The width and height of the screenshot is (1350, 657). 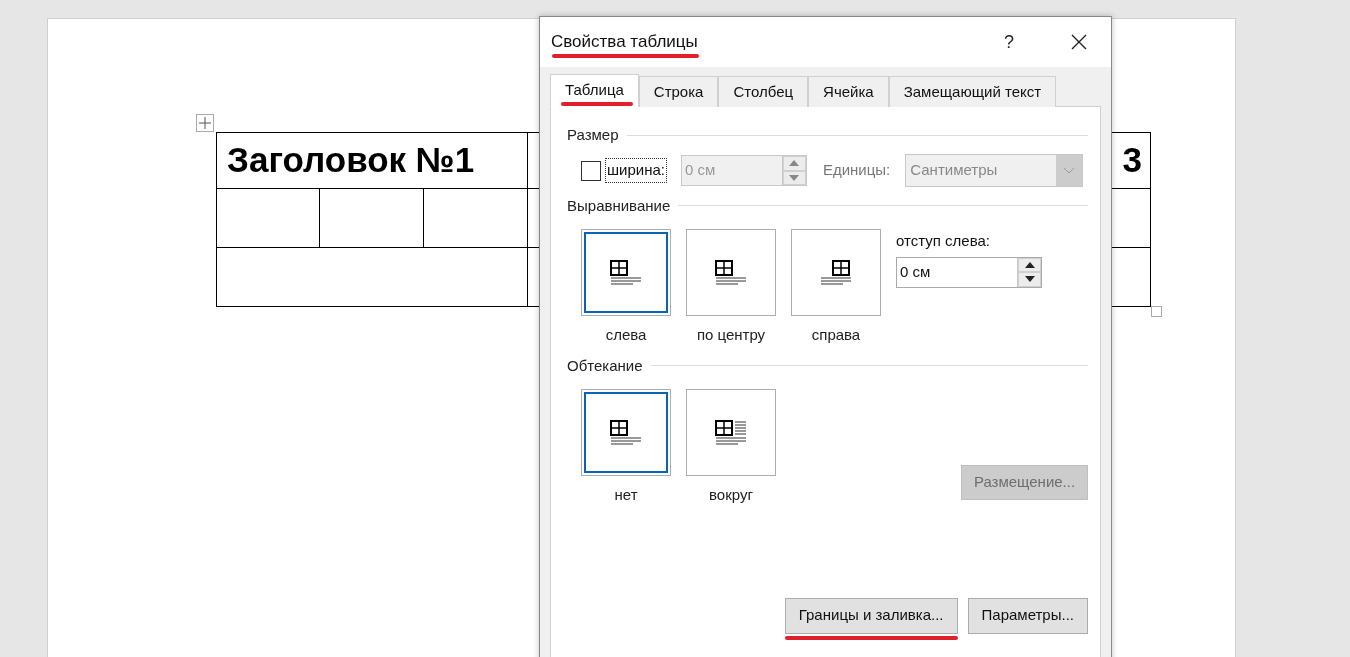 I want to click on option-label: слева, so click(x=626, y=335).